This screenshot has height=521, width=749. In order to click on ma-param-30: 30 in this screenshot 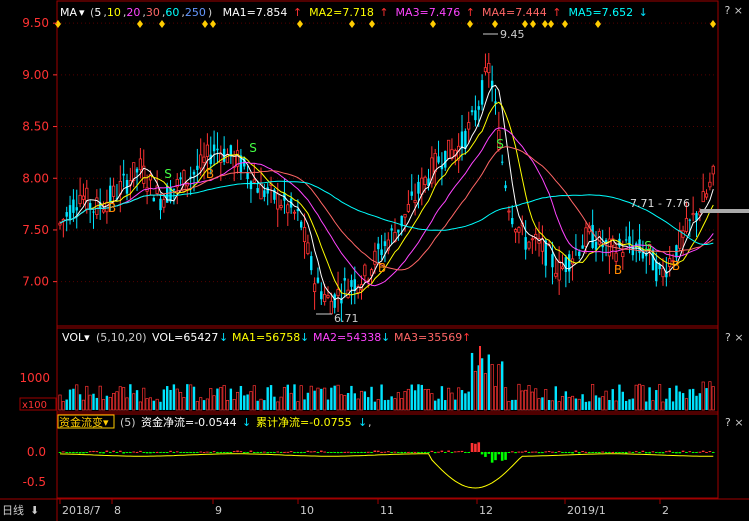, I will do `click(152, 12)`.